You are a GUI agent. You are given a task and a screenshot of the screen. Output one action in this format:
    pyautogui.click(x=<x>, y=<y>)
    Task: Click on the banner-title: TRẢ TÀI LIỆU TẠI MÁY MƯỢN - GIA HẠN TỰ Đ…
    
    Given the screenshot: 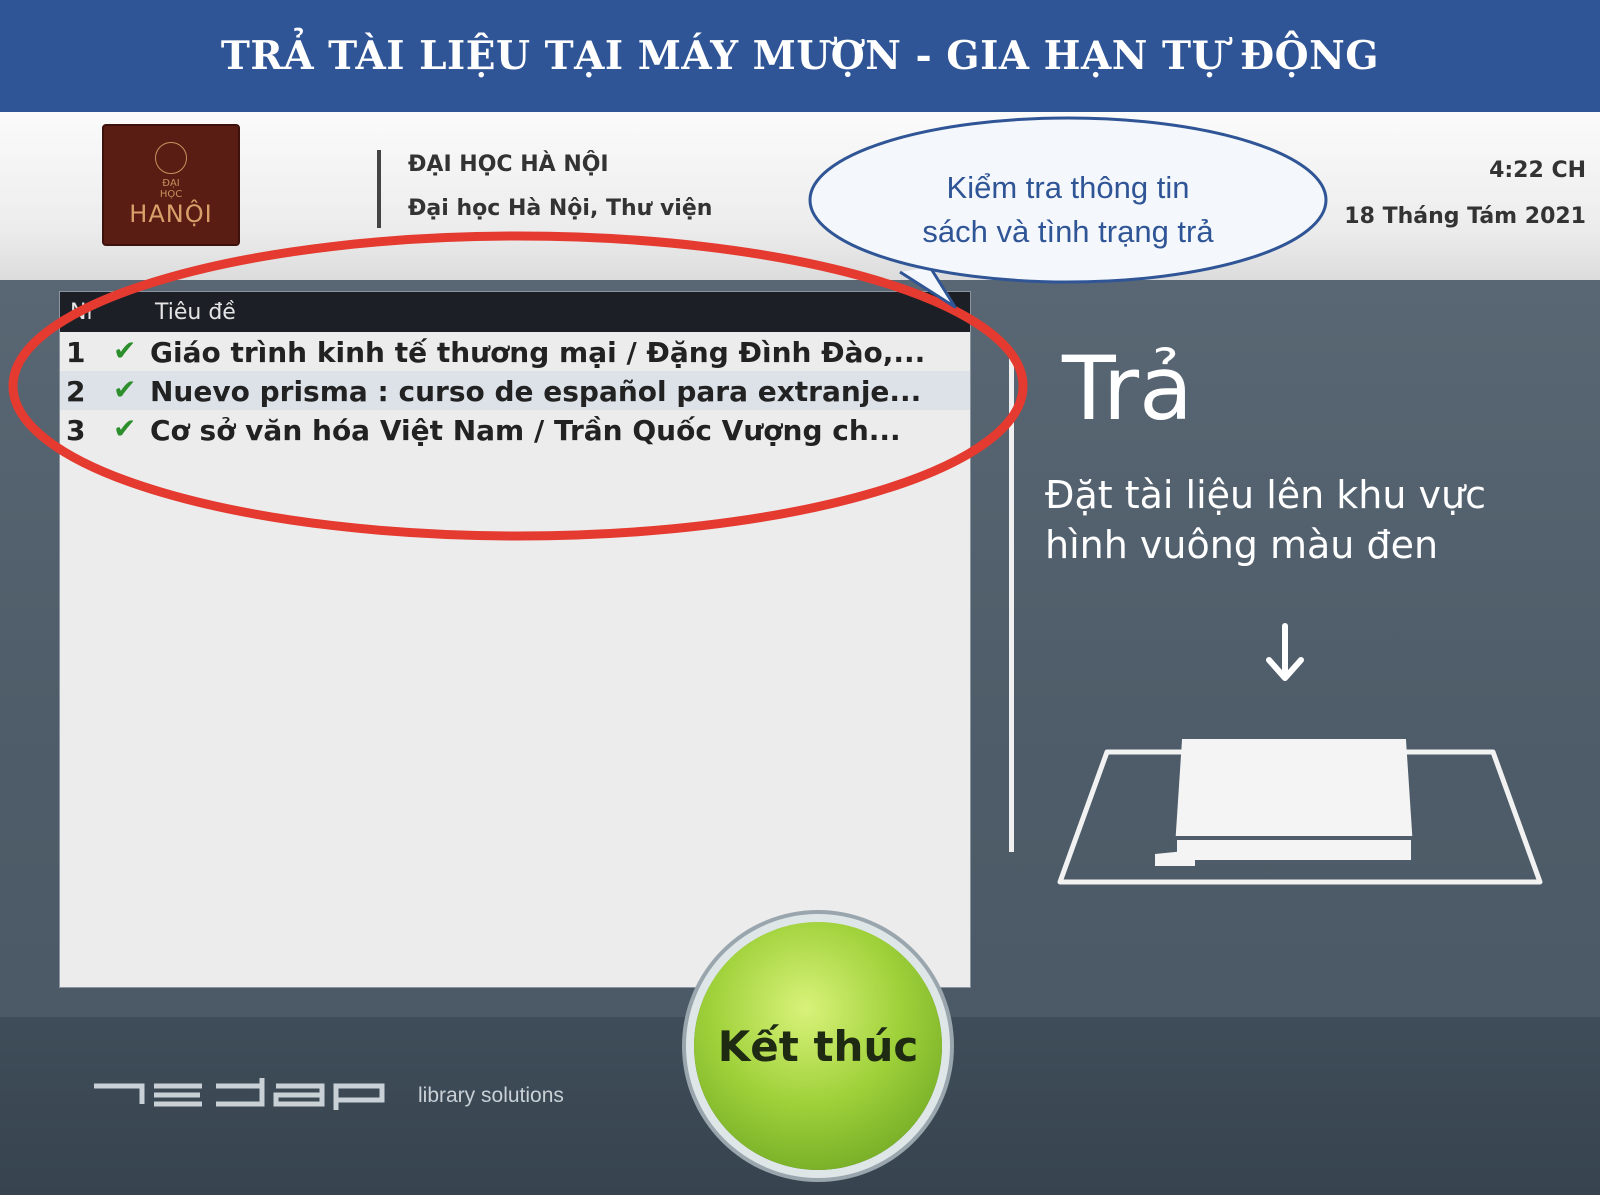 What is the action you would take?
    pyautogui.click(x=800, y=56)
    